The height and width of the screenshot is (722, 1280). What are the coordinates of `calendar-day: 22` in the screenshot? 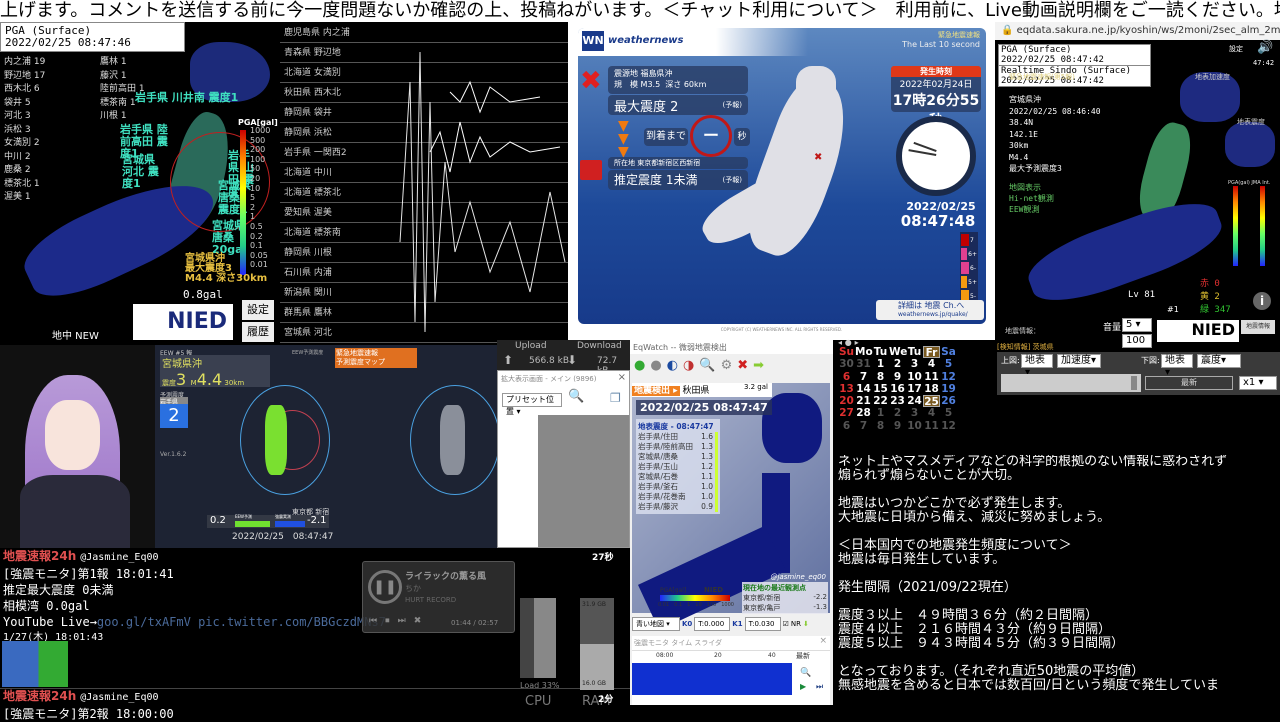 It's located at (880, 401).